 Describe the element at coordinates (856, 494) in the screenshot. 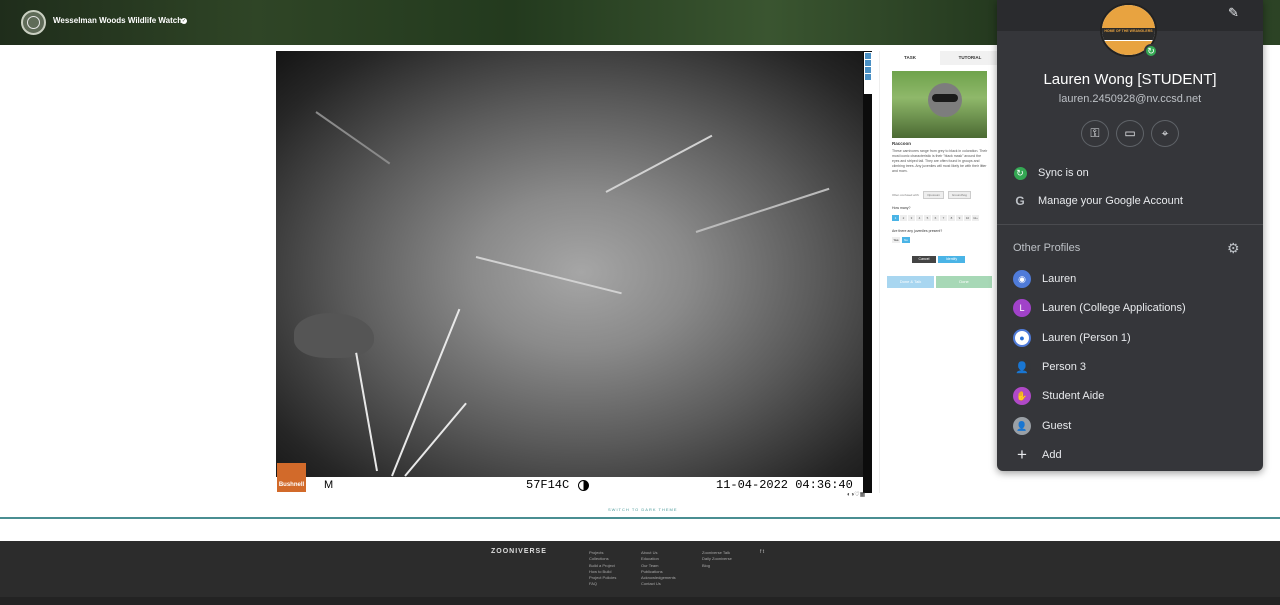

I see `image-controls: ◐◑♡▦` at that location.